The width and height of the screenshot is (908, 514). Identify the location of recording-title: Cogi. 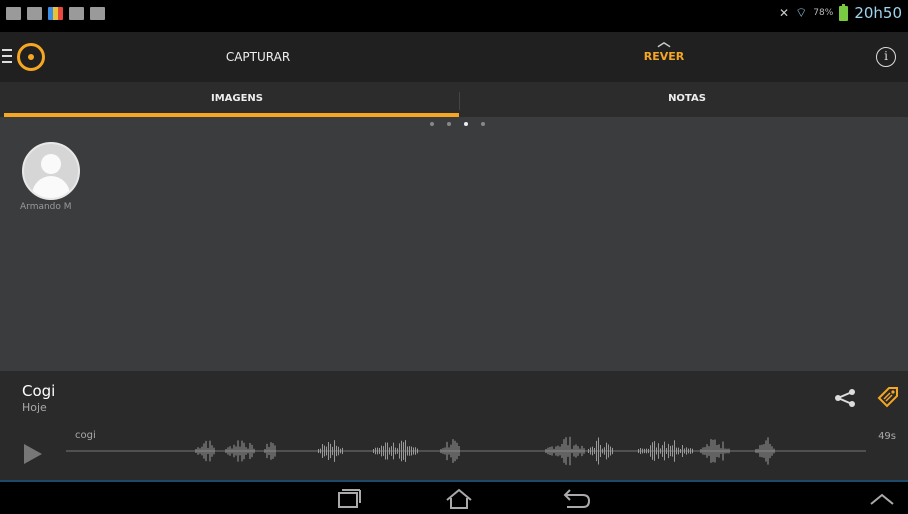
(39, 391).